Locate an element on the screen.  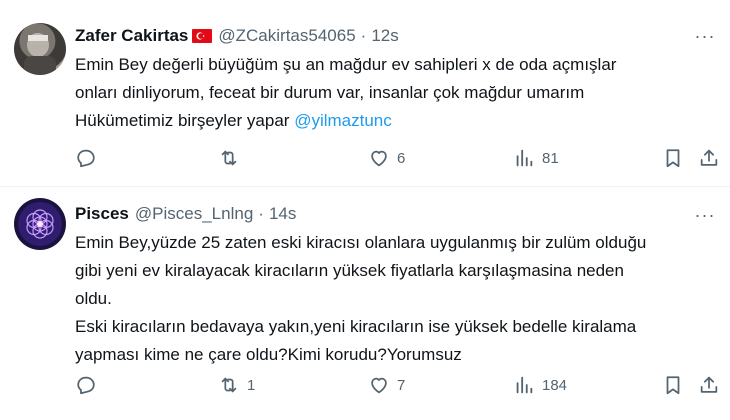
views-button: 81 is located at coordinates (536, 158).